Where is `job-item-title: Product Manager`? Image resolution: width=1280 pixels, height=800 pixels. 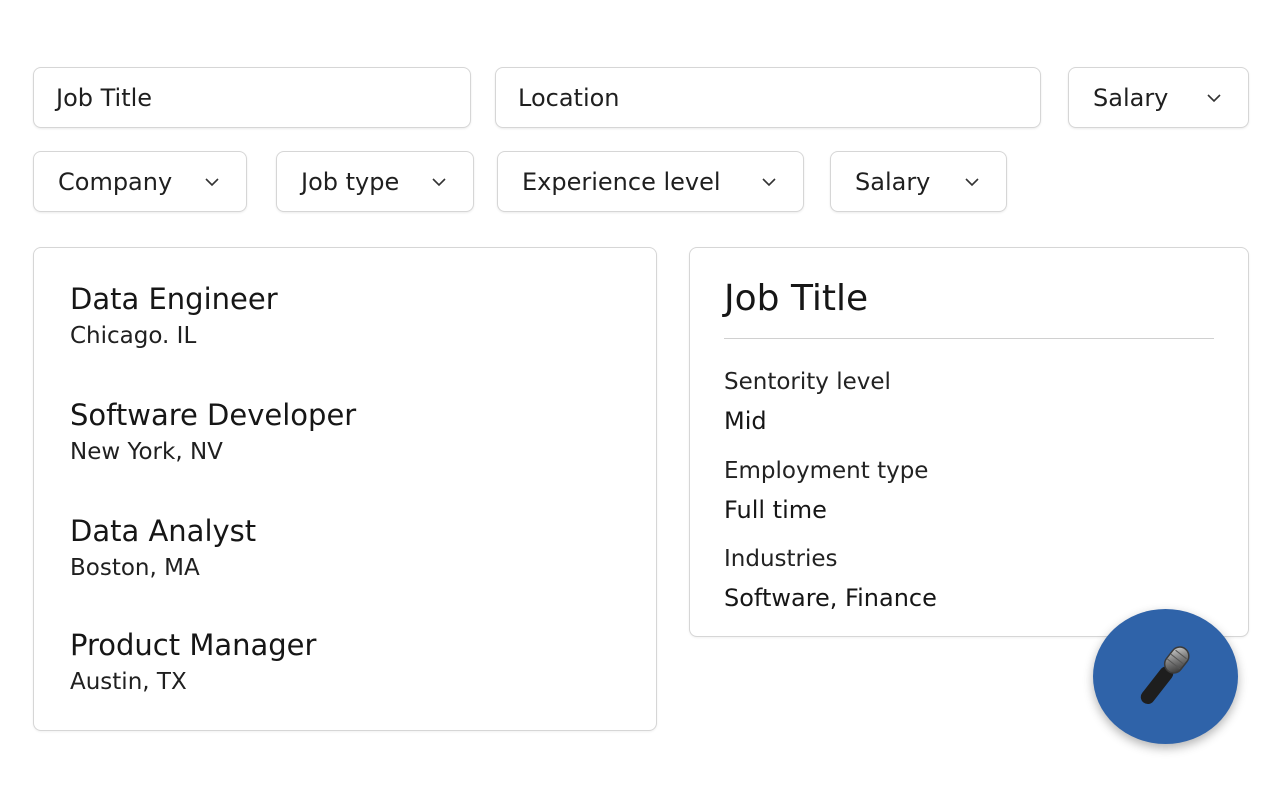 job-item-title: Product Manager is located at coordinates (193, 645).